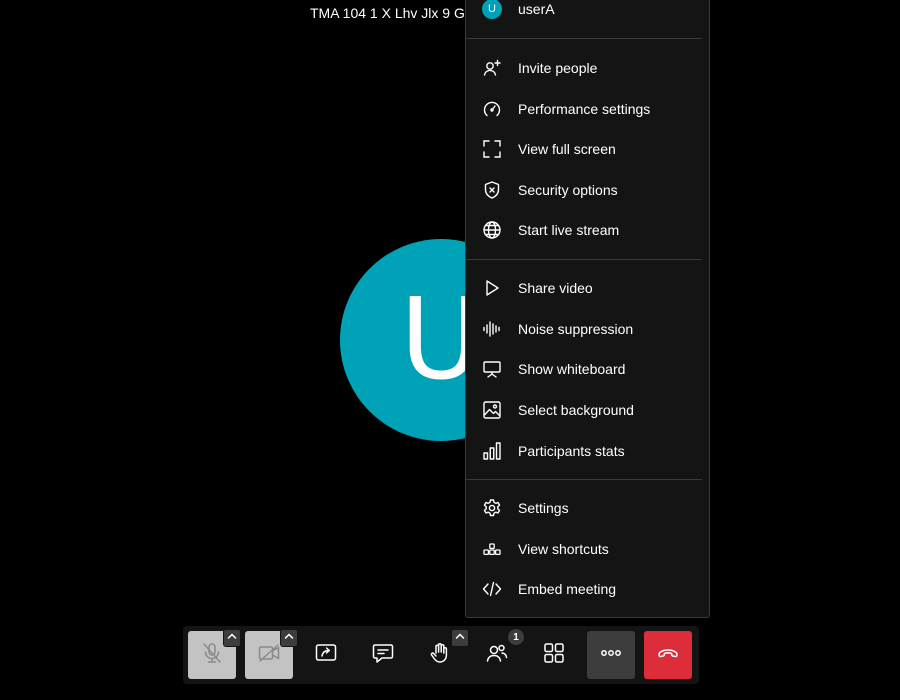 The height and width of the screenshot is (700, 900). I want to click on globe-icon, so click(492, 230).